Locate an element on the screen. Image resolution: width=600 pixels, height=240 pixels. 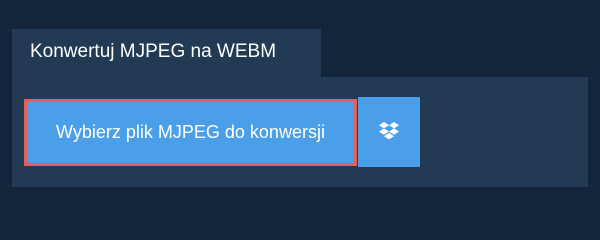
dropbox-icon is located at coordinates (389, 131).